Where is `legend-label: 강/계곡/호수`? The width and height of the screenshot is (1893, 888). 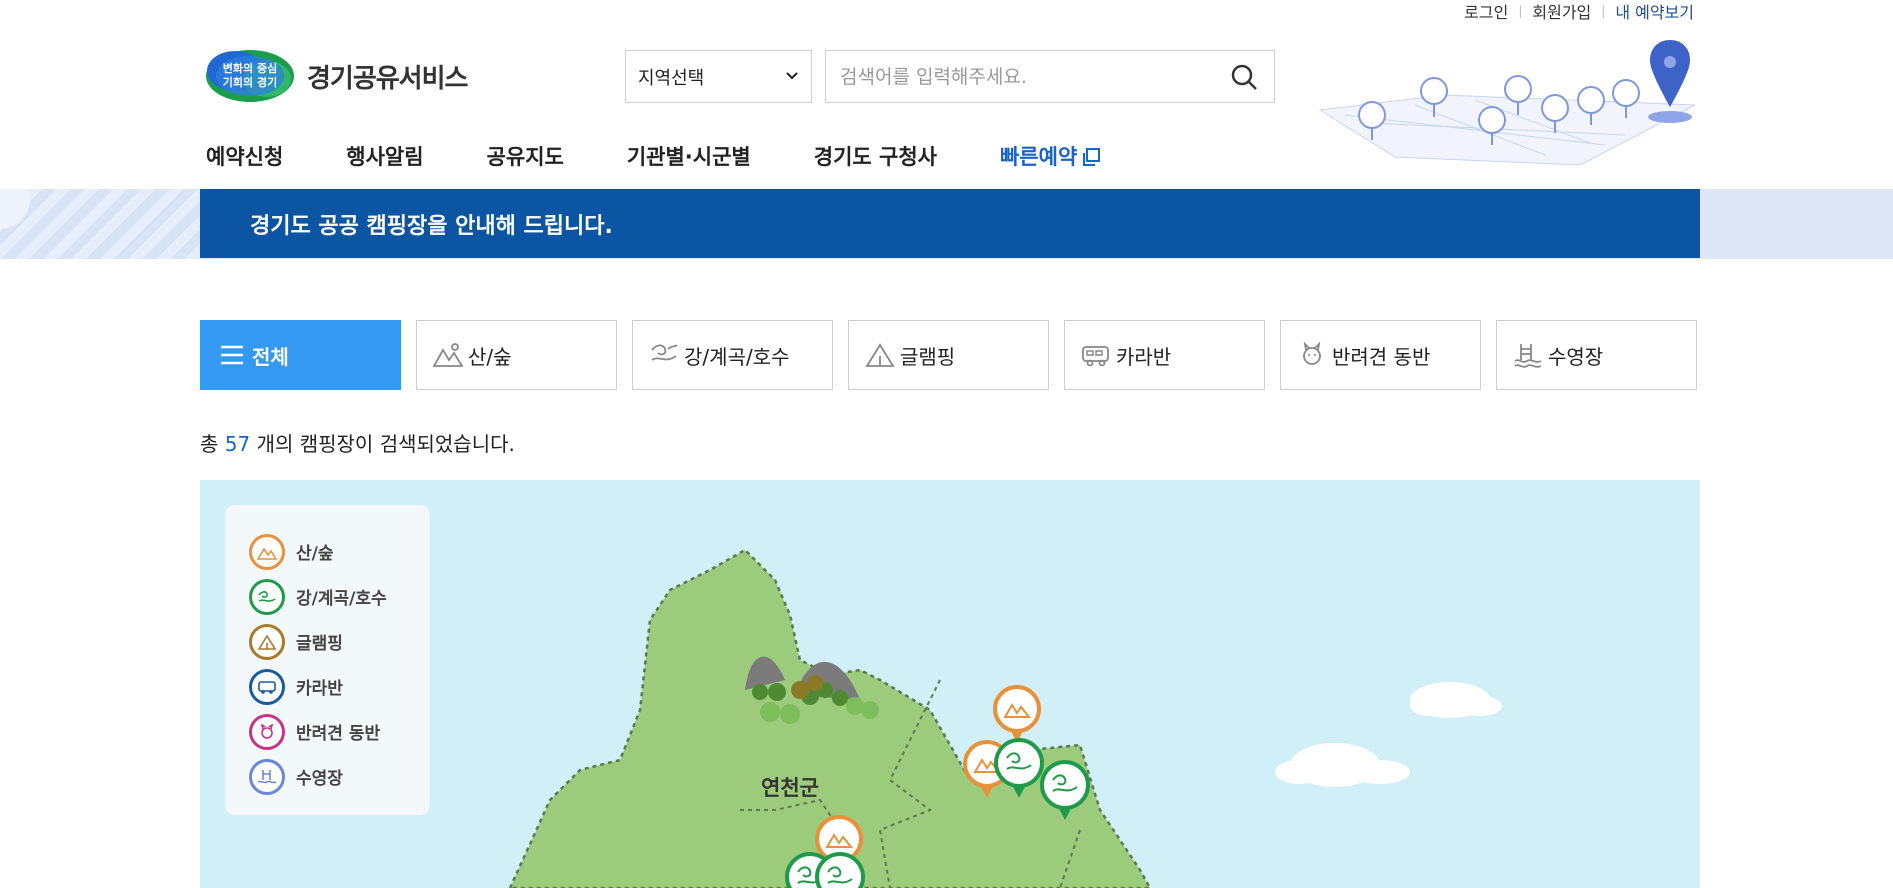 legend-label: 강/계곡/호수 is located at coordinates (341, 599).